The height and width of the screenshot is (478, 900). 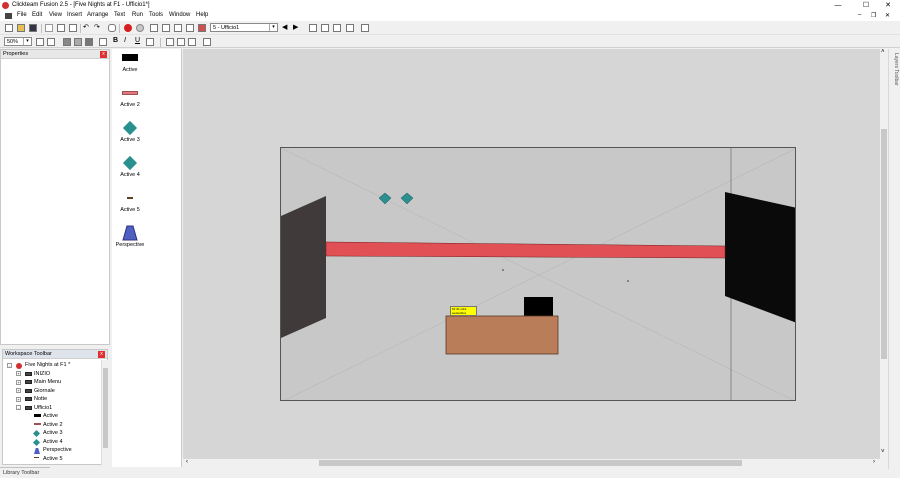 What do you see at coordinates (78, 42) in the screenshot?
I see `snap-icon` at bounding box center [78, 42].